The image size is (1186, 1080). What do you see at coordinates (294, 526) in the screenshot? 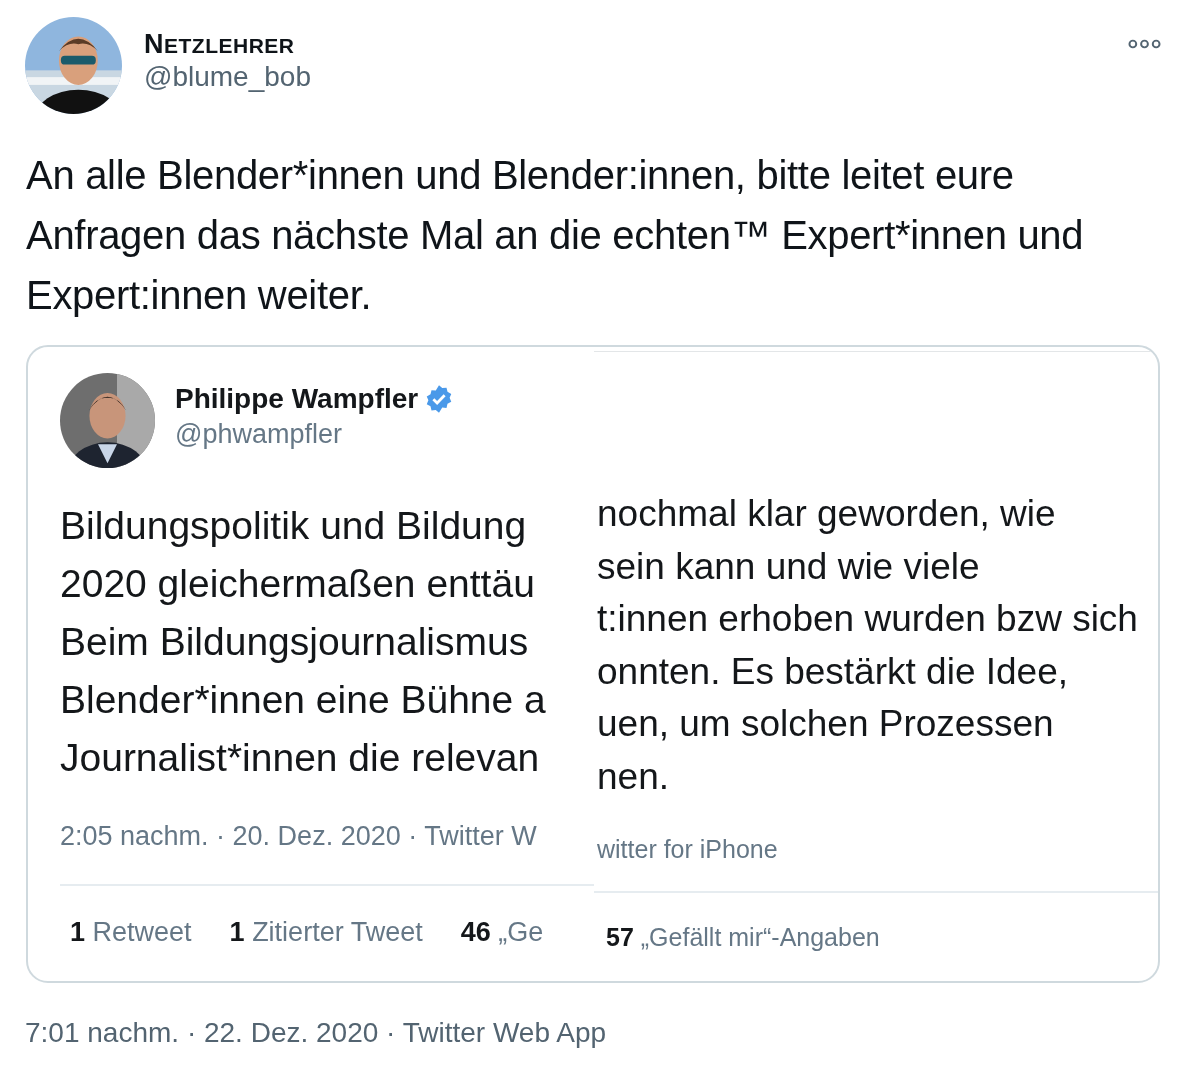
I see `tweet-text-line: Bildungspolitik und Bildung` at bounding box center [294, 526].